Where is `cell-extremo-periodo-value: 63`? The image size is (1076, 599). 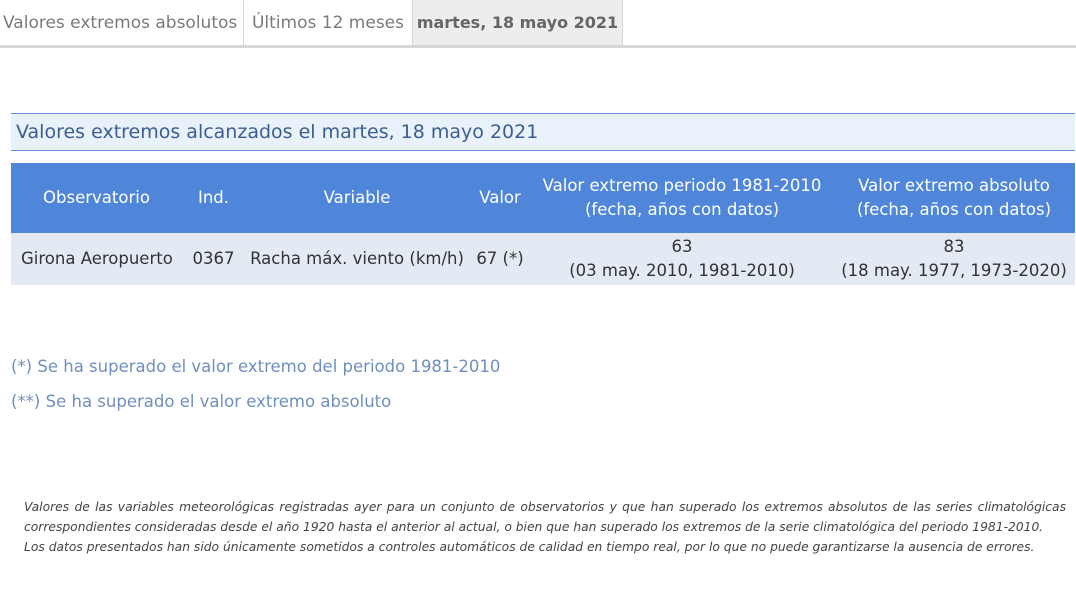
cell-extremo-periodo-value: 63 is located at coordinates (682, 246).